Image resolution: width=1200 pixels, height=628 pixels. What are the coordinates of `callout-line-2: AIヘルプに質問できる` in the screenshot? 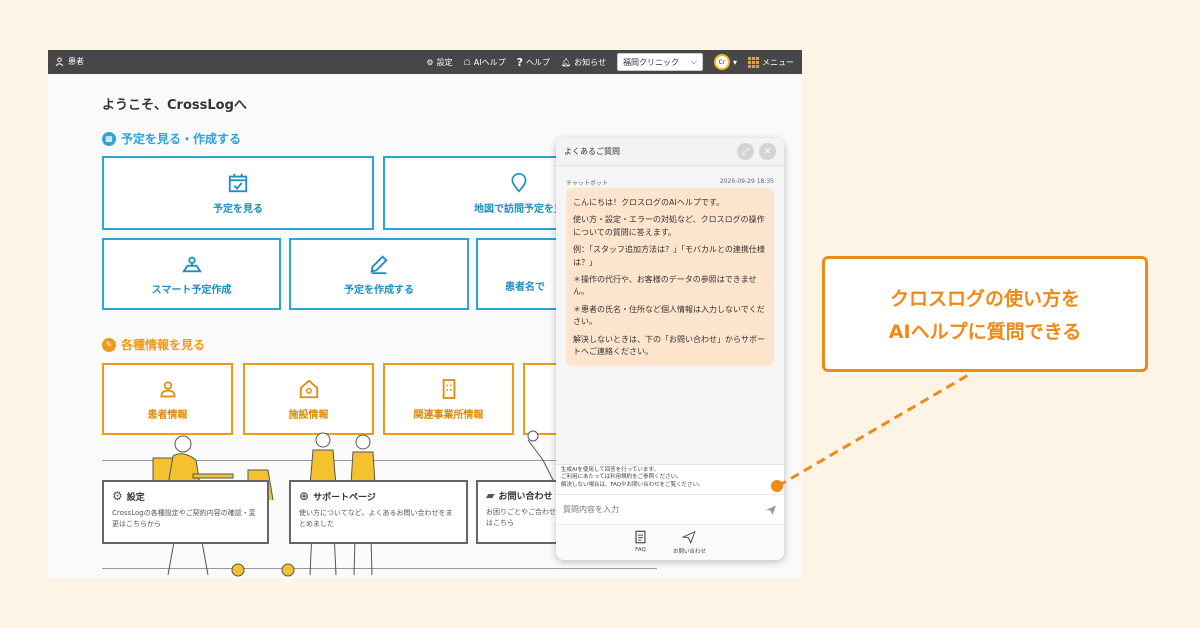 It's located at (985, 332).